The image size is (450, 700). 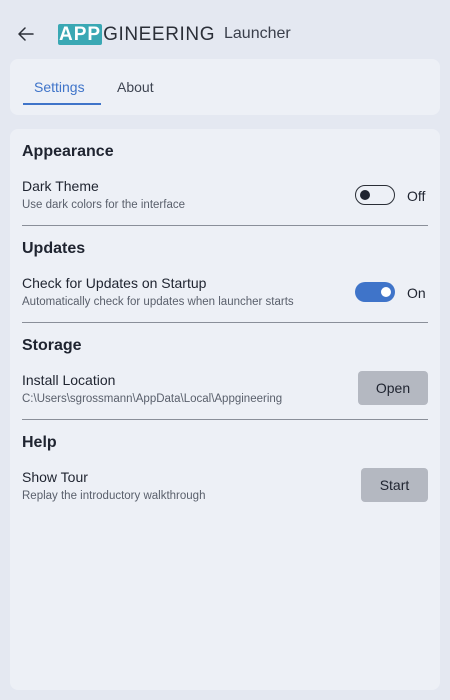 I want to click on dark-theme-toggle, so click(x=375, y=195).